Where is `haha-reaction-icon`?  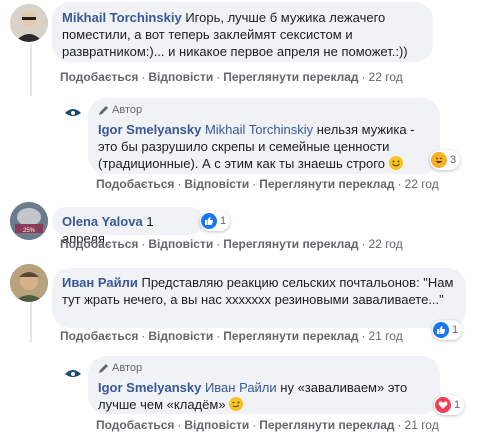 haha-reaction-icon is located at coordinates (439, 160).